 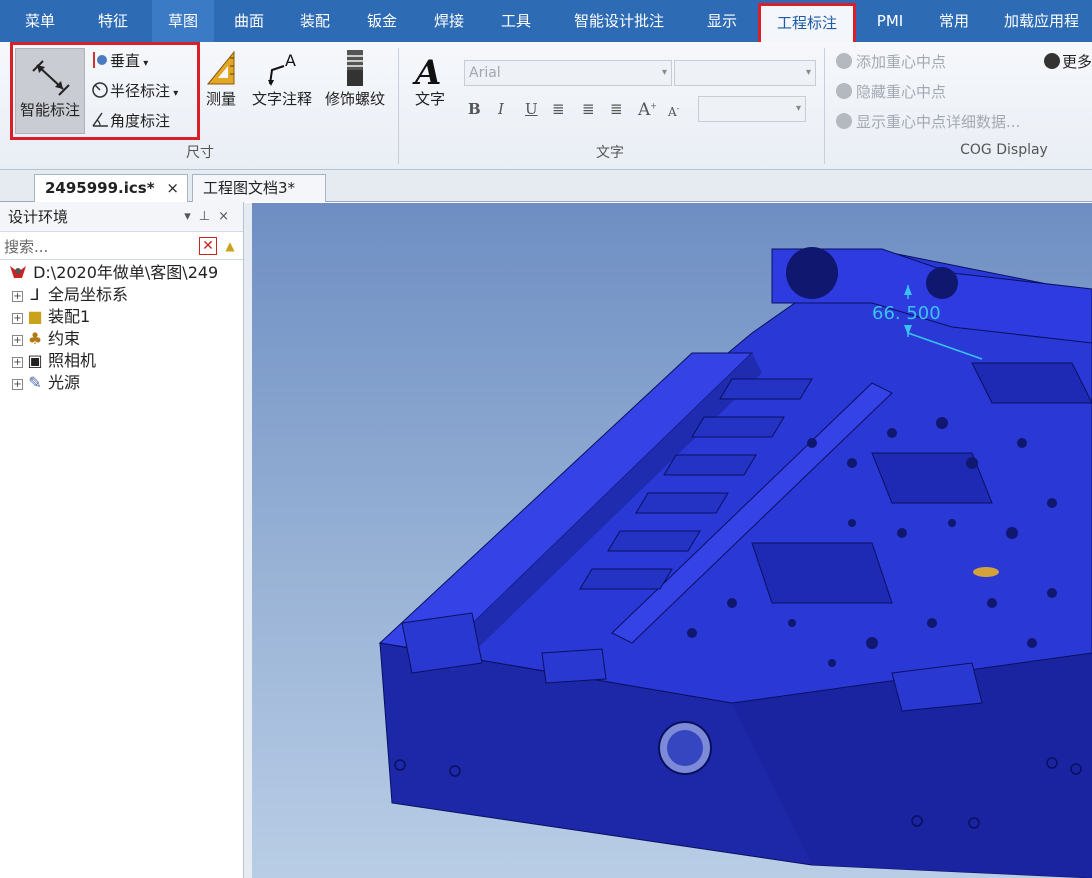 I want to click on tab-feature: 特征, so click(x=113, y=21).